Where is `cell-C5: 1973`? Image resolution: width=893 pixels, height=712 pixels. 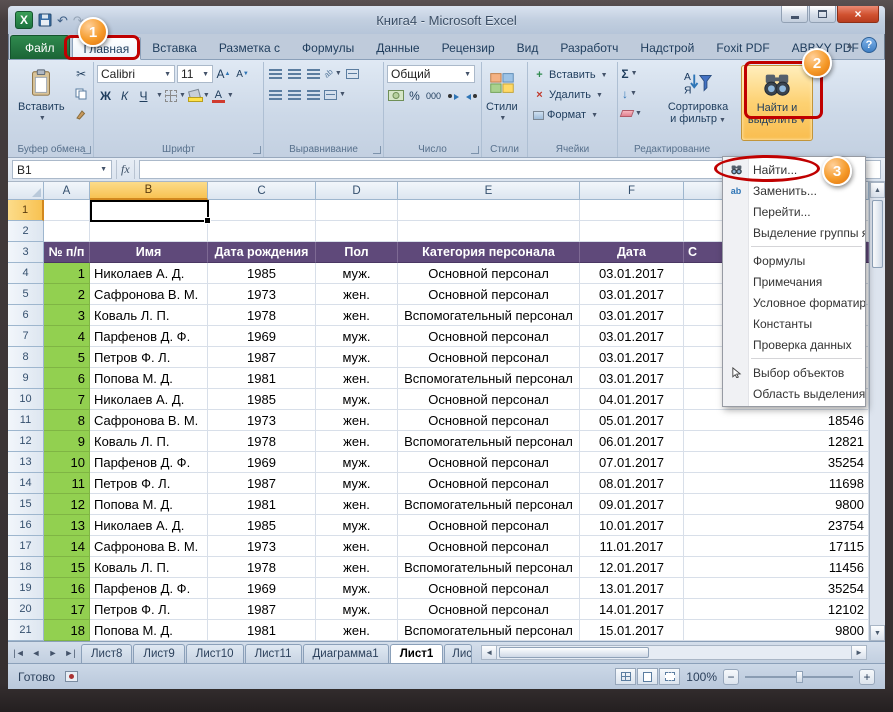 cell-C5: 1973 is located at coordinates (262, 294).